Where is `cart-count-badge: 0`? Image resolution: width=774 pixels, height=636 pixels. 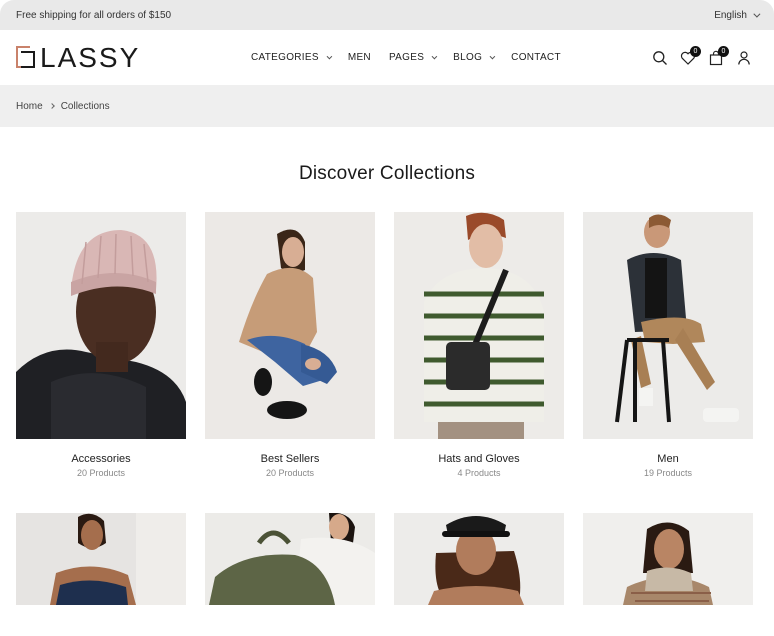 cart-count-badge: 0 is located at coordinates (723, 51).